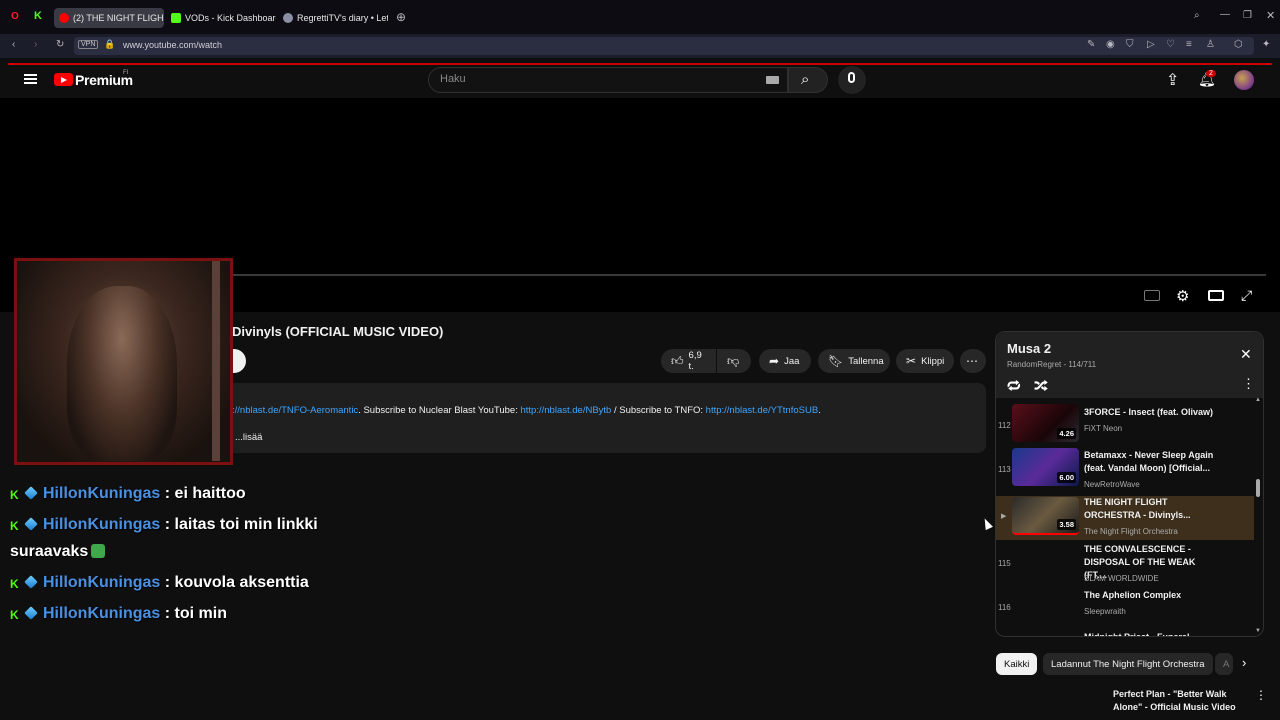 Image resolution: width=1280 pixels, height=720 pixels. I want to click on more-actions-button: ⋯, so click(973, 361).